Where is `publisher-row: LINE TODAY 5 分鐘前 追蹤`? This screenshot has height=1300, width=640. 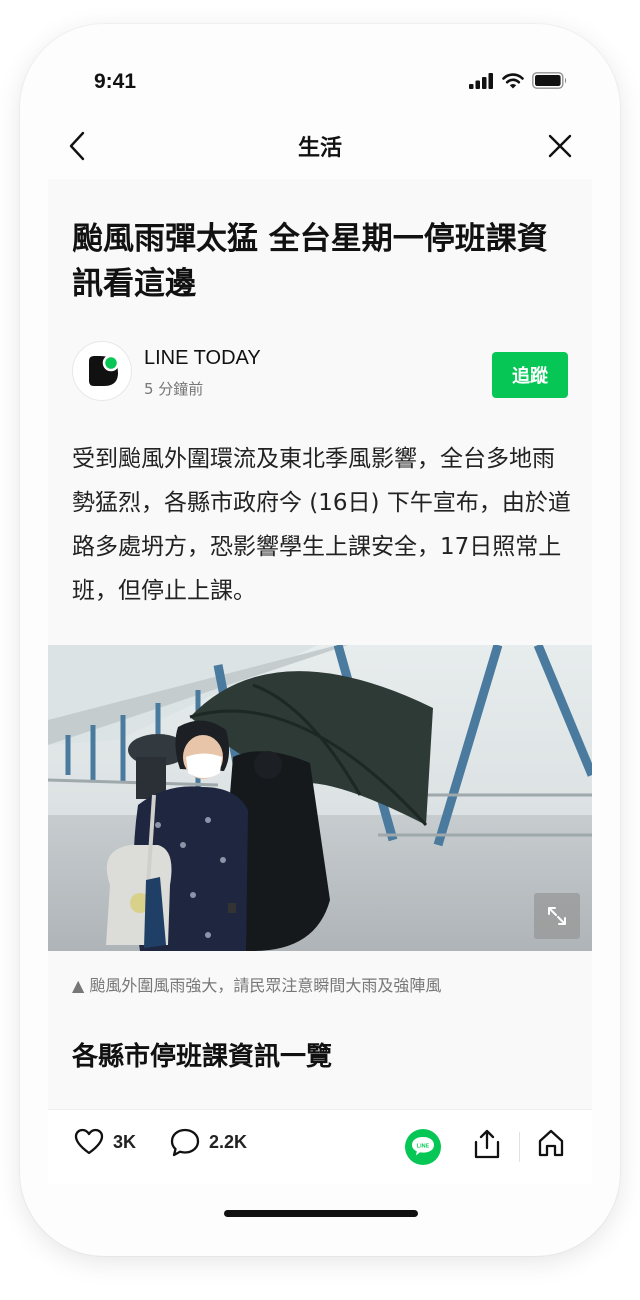 publisher-row: LINE TODAY 5 分鐘前 追蹤 is located at coordinates (320, 371).